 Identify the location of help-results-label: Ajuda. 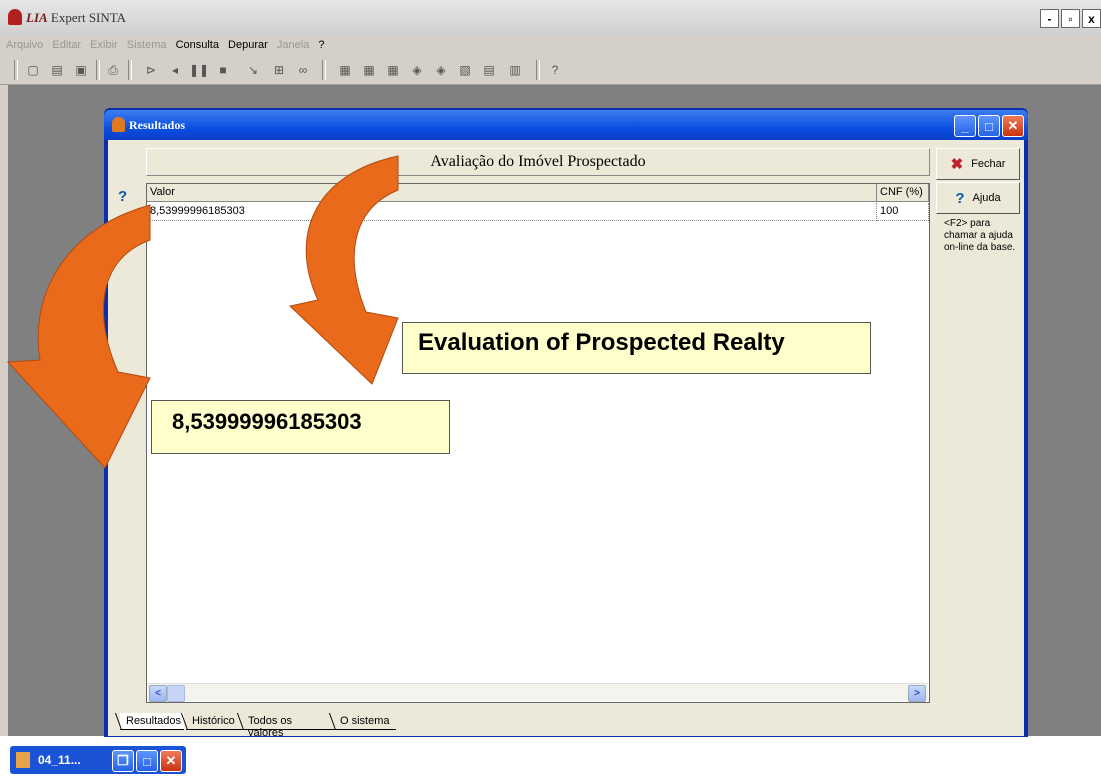
(986, 198).